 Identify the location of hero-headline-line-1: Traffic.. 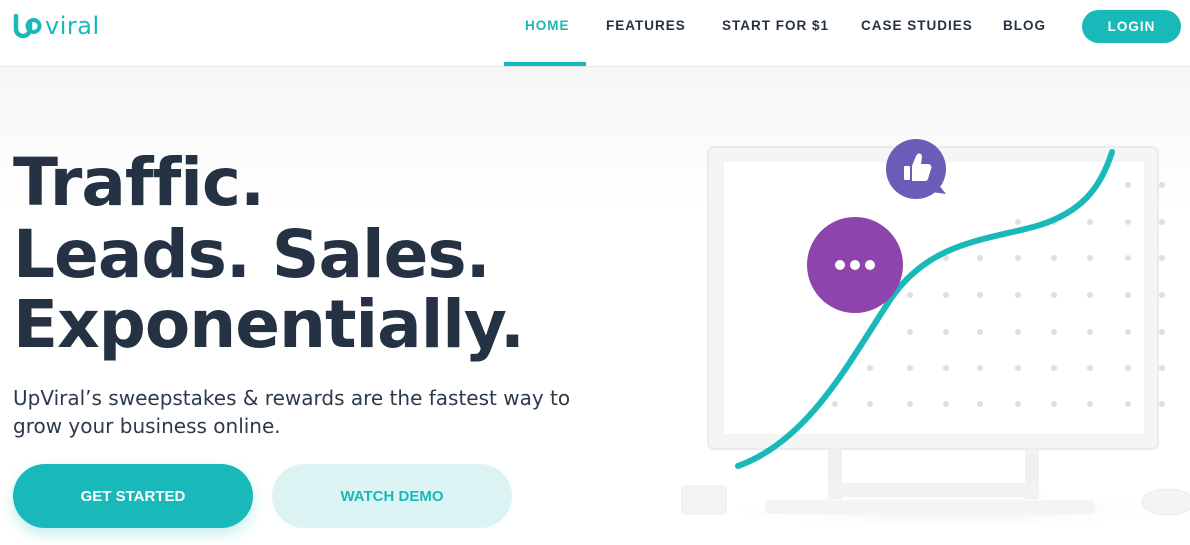
(139, 182).